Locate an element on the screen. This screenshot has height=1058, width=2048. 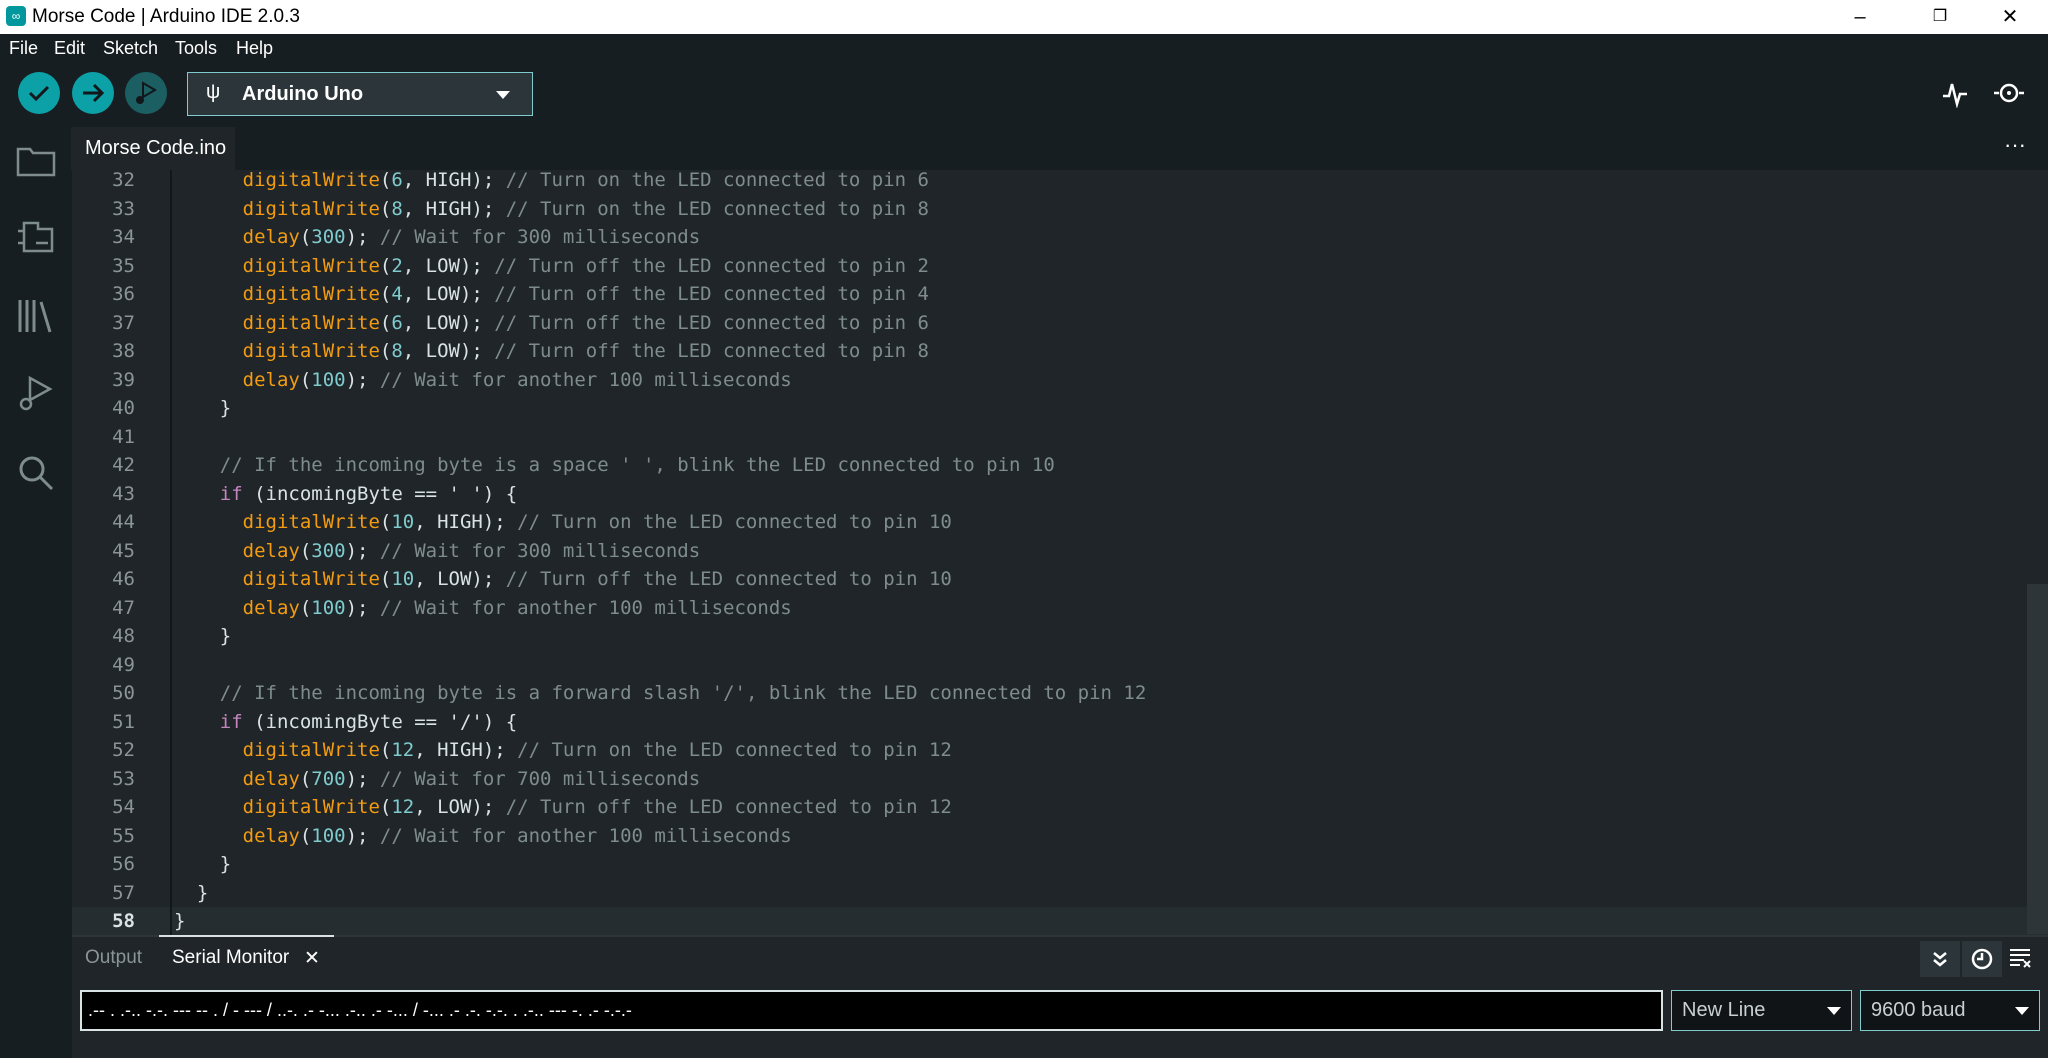
arrow-right-icon is located at coordinates (94, 93).